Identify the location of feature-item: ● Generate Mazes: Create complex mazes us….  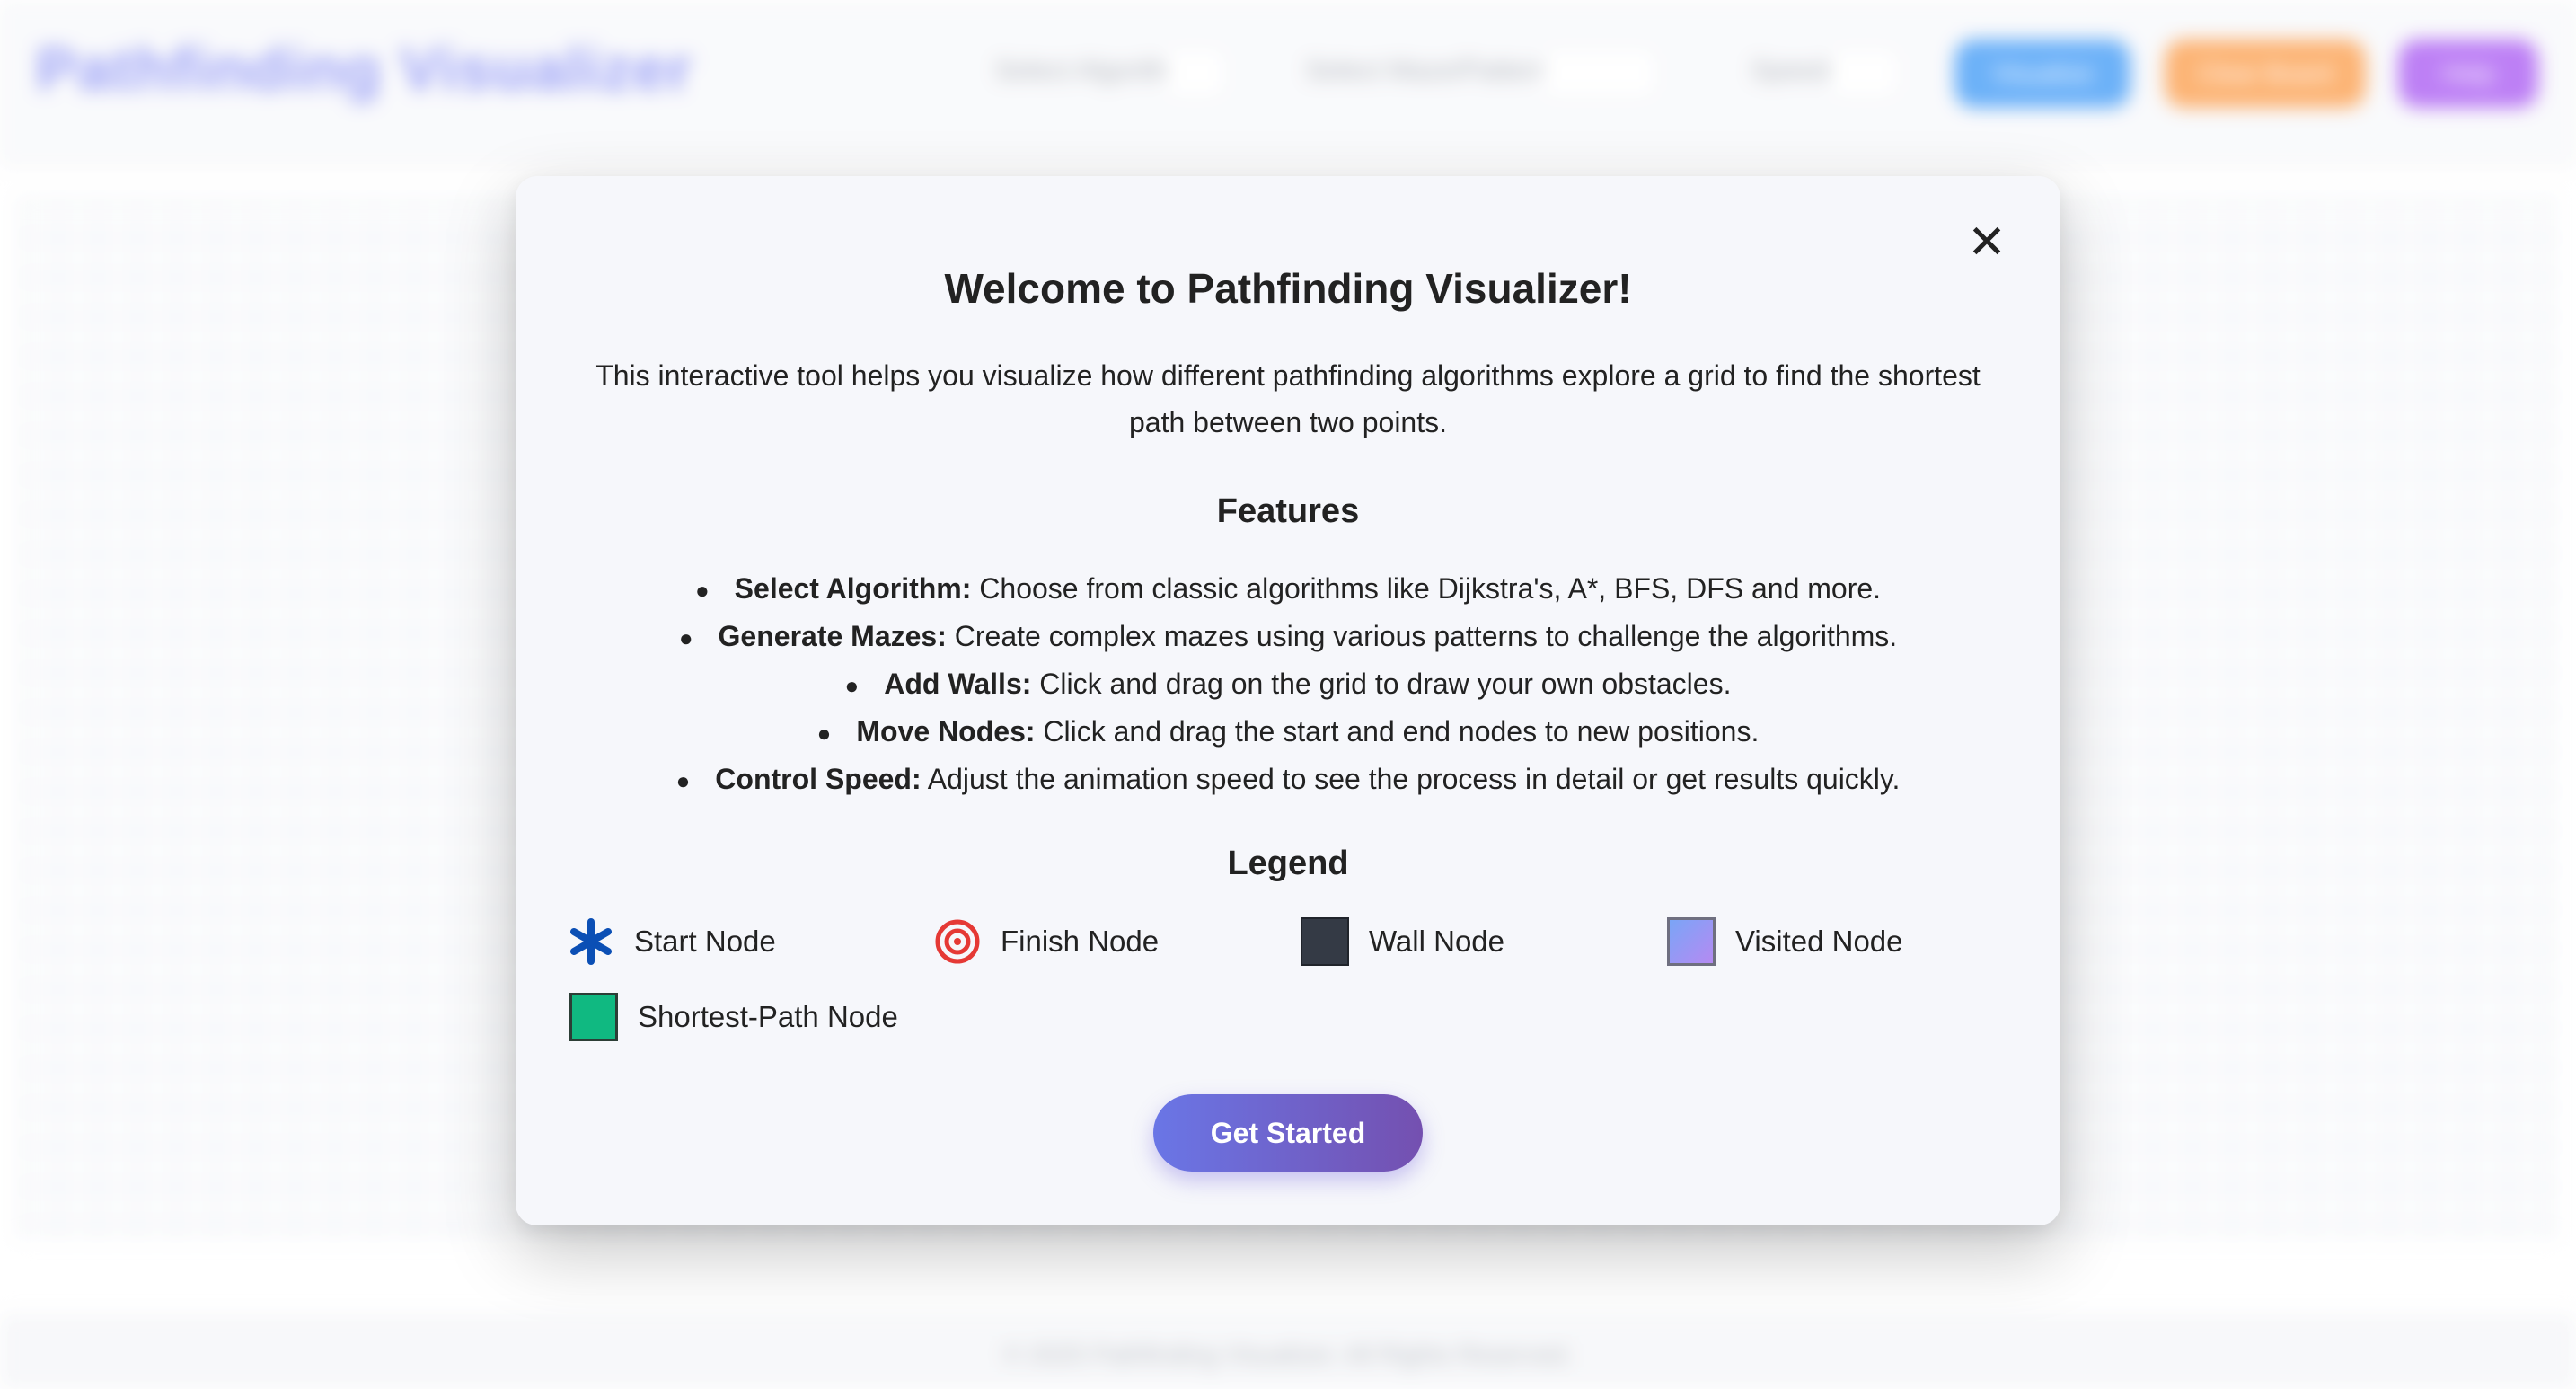
(1288, 636).